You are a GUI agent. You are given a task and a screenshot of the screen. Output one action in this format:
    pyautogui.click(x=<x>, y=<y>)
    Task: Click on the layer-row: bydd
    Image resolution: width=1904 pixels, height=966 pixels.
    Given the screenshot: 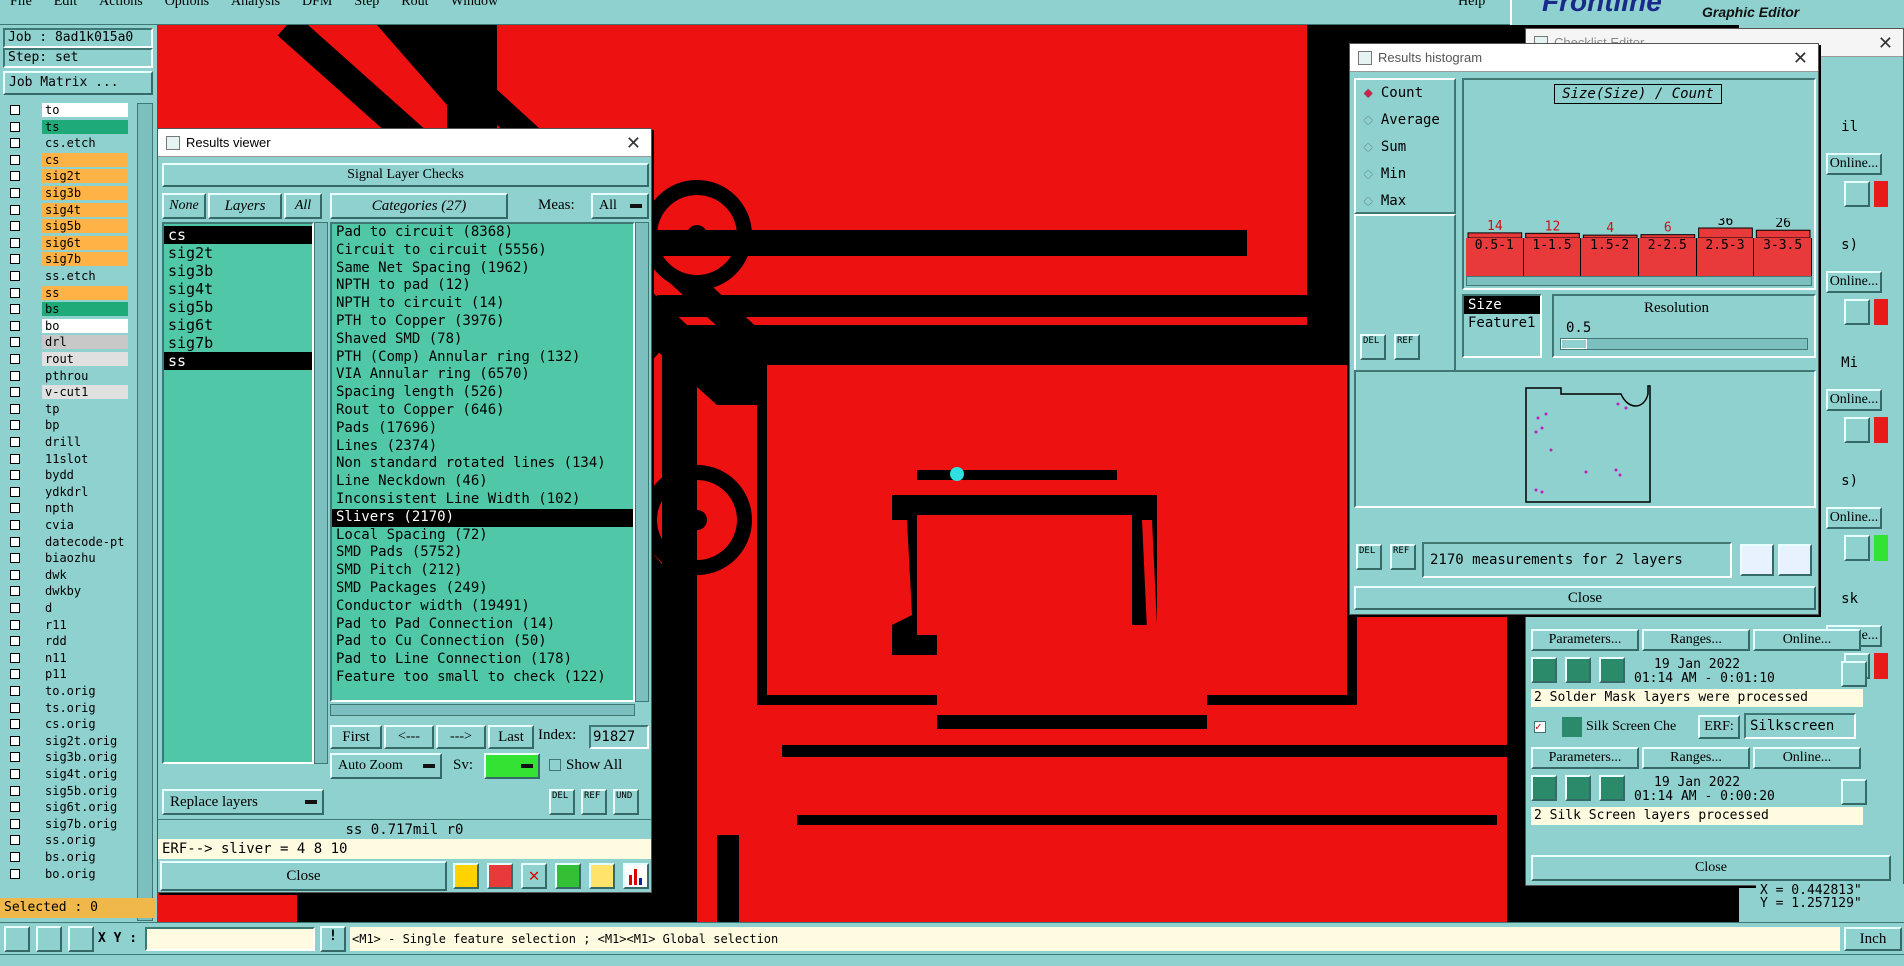 What is the action you would take?
    pyautogui.click(x=67, y=475)
    